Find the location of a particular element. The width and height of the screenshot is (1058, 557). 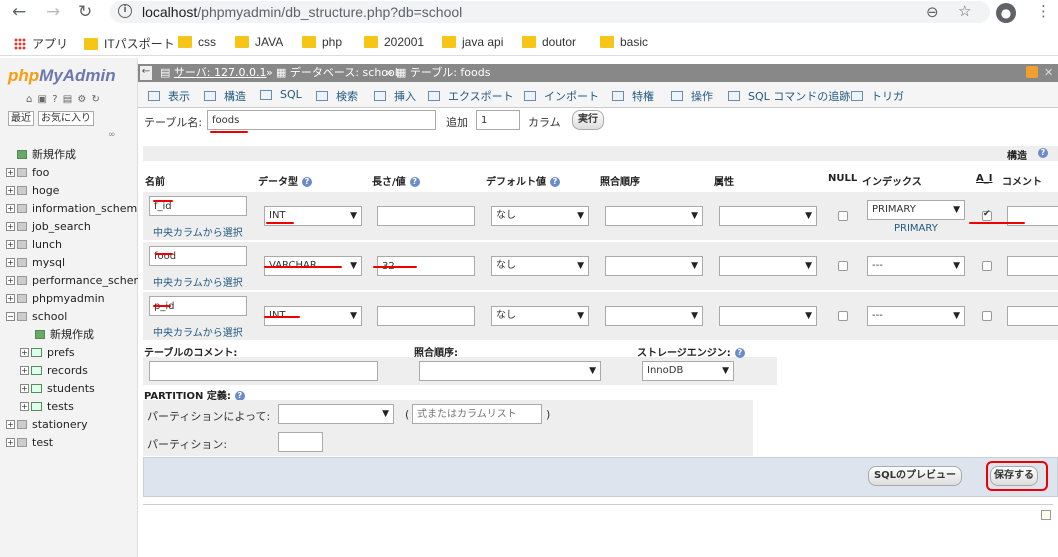

partitions-count-input is located at coordinates (300, 442).